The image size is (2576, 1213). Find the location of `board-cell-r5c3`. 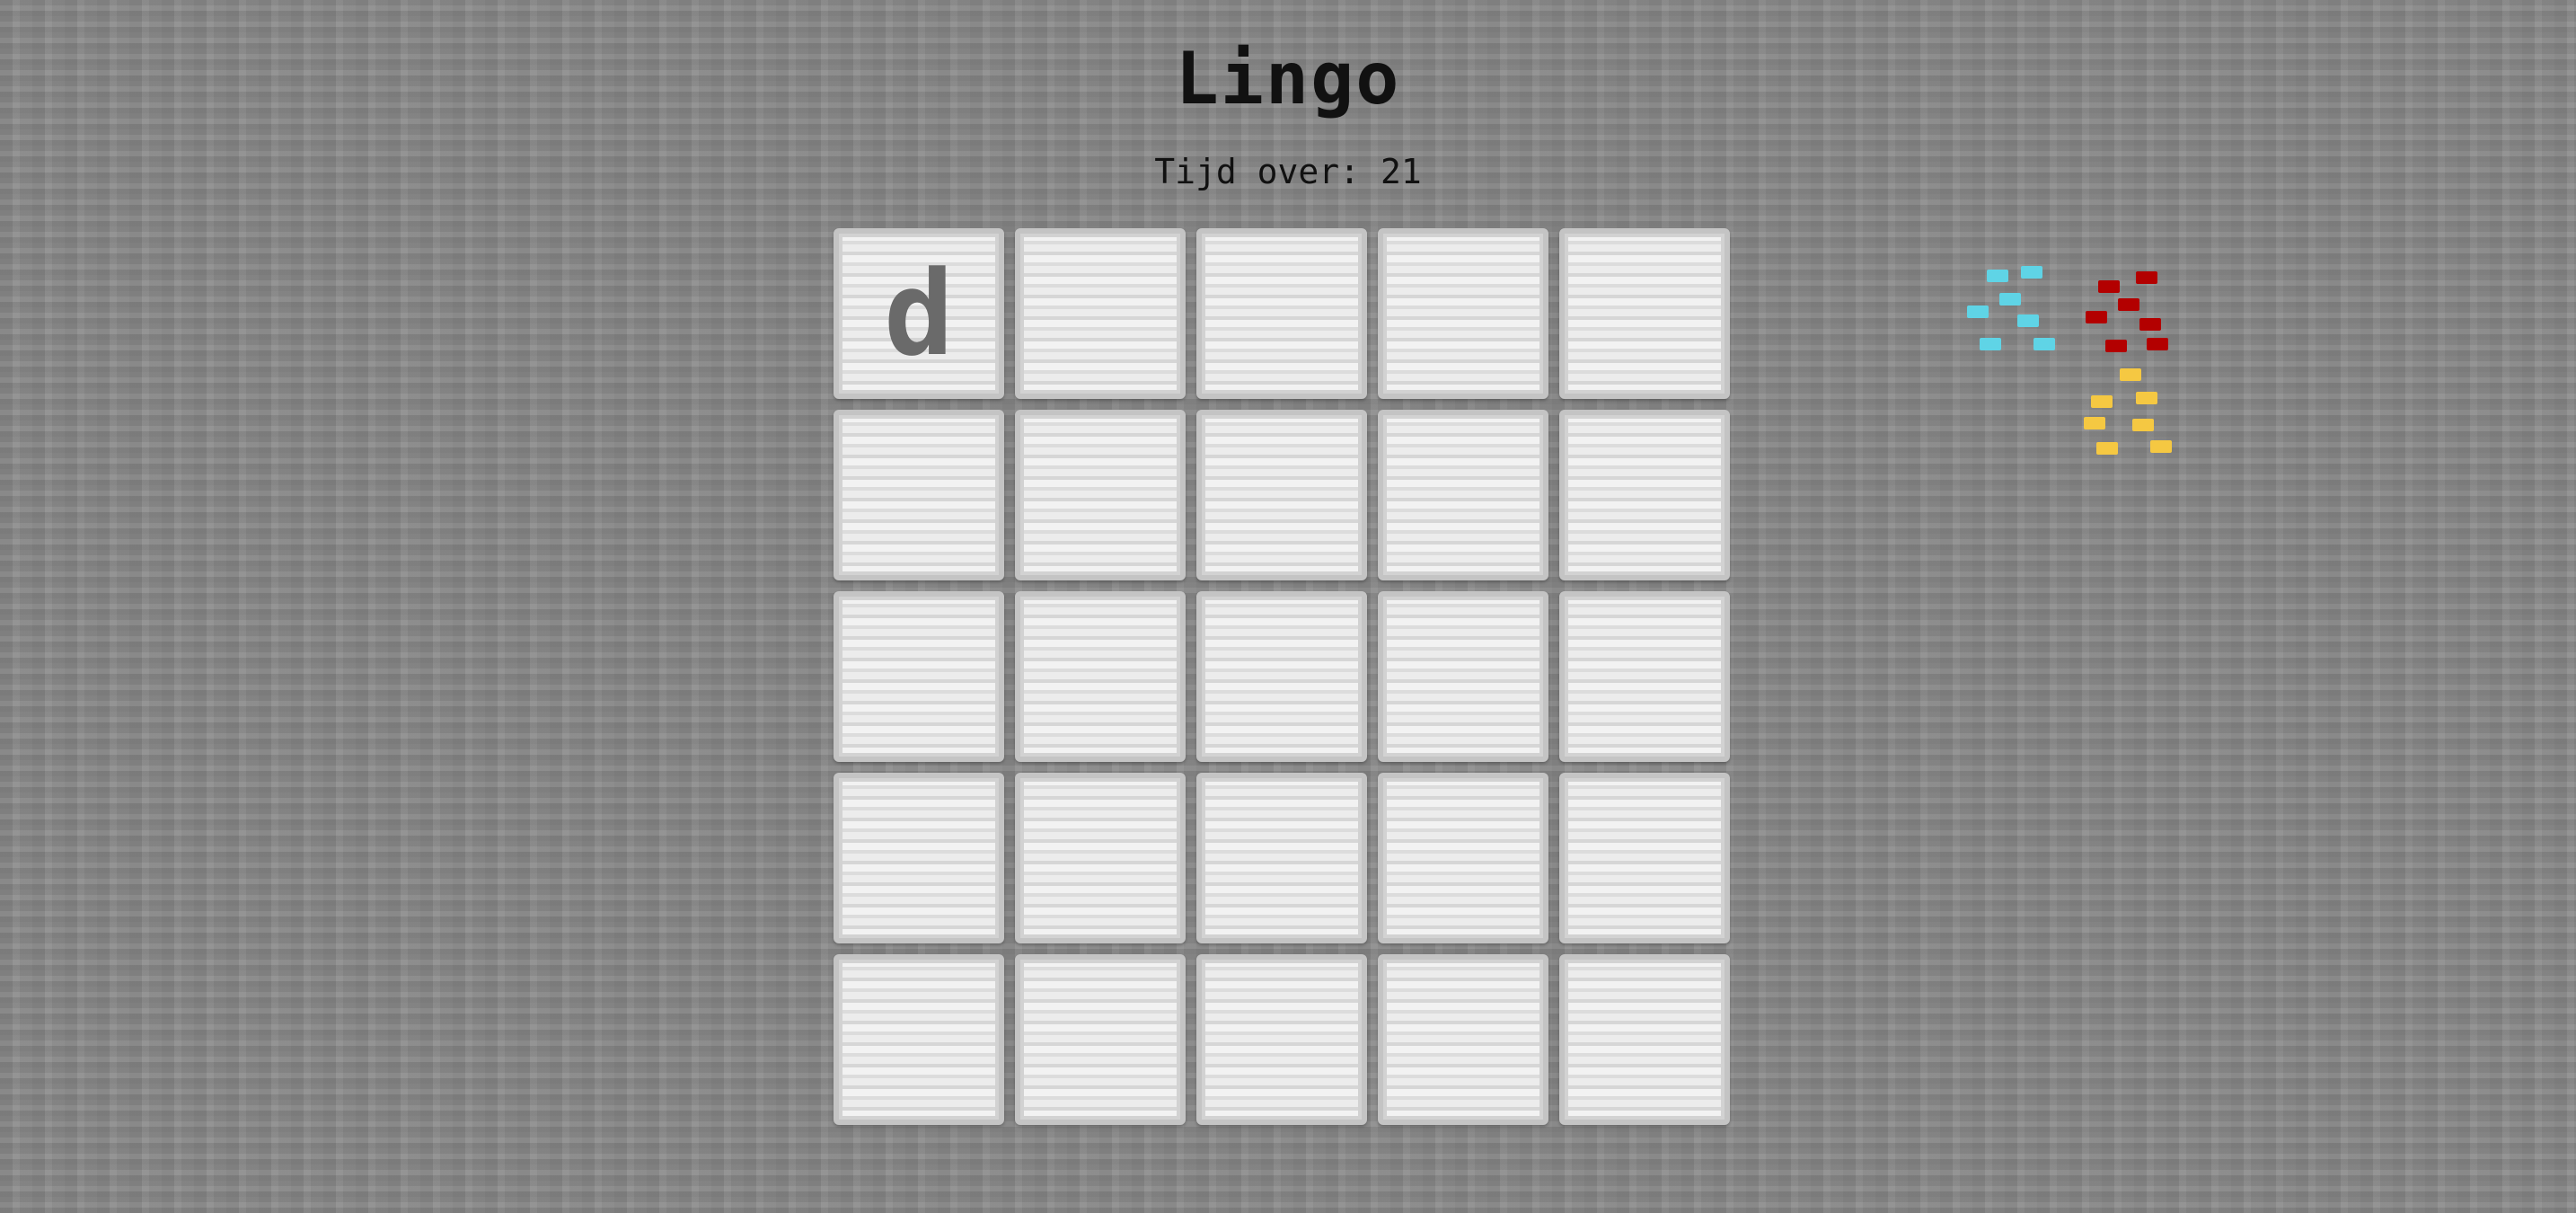

board-cell-r5c3 is located at coordinates (1281, 1039).